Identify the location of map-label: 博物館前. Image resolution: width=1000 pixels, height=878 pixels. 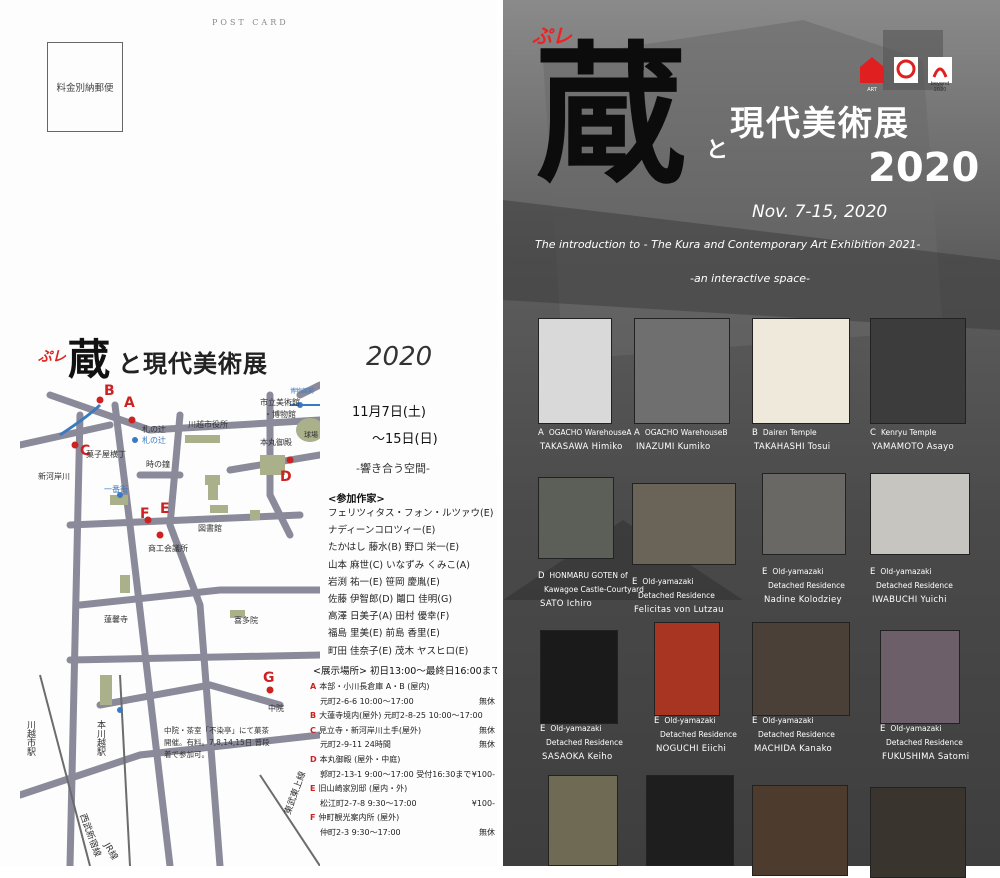
(302, 391).